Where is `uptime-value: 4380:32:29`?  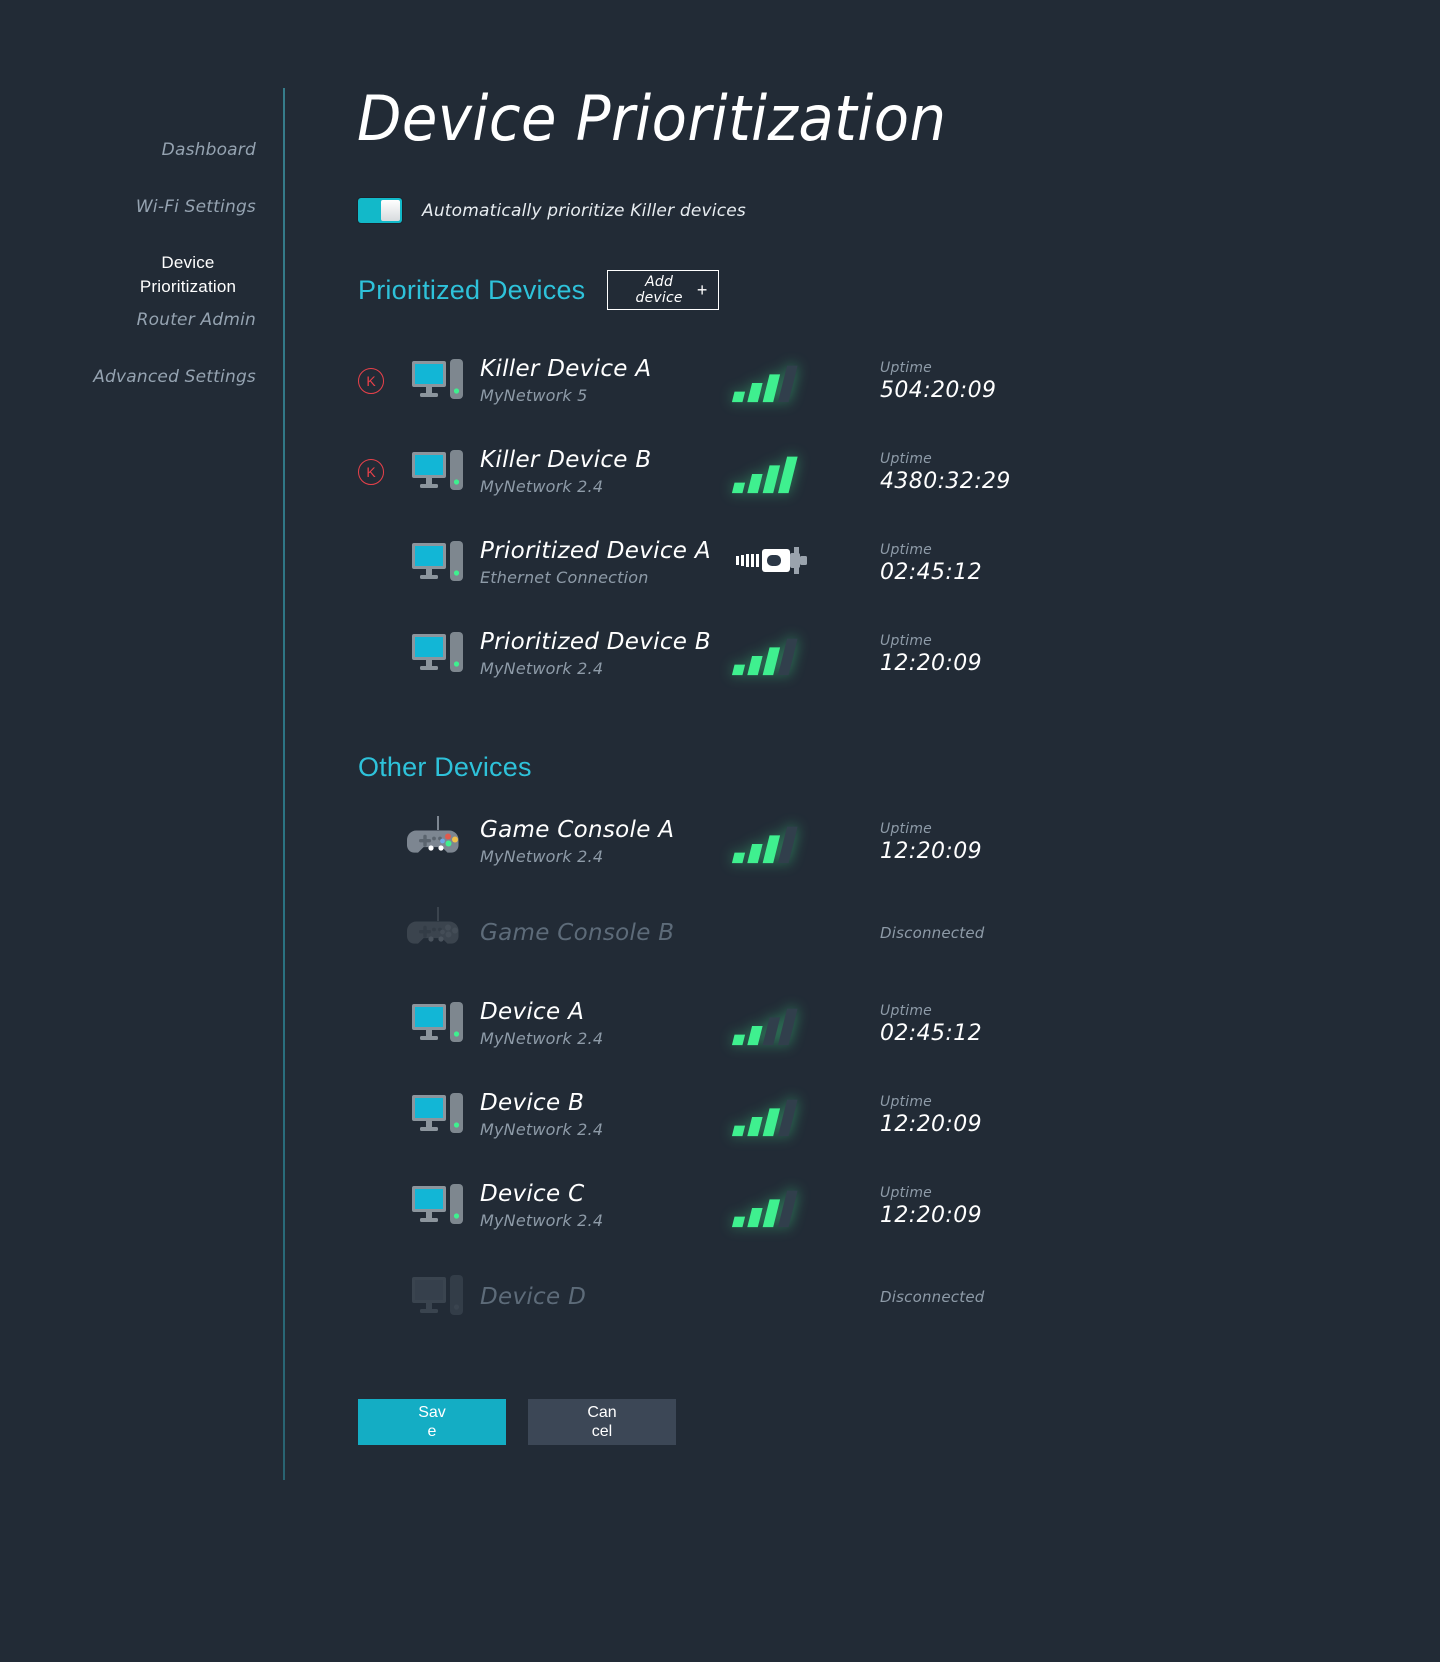 uptime-value: 4380:32:29 is located at coordinates (945, 481).